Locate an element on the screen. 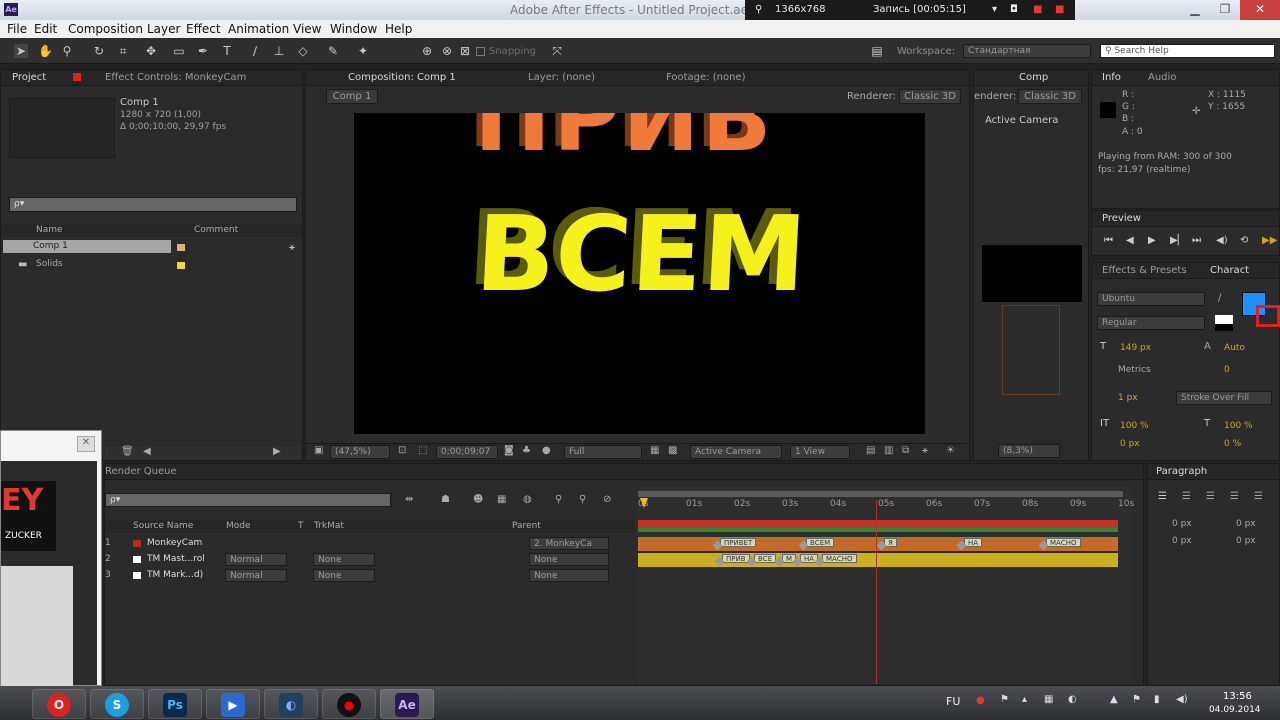 The image size is (1280, 720). justify-left-icon: ☰ is located at coordinates (1234, 496).